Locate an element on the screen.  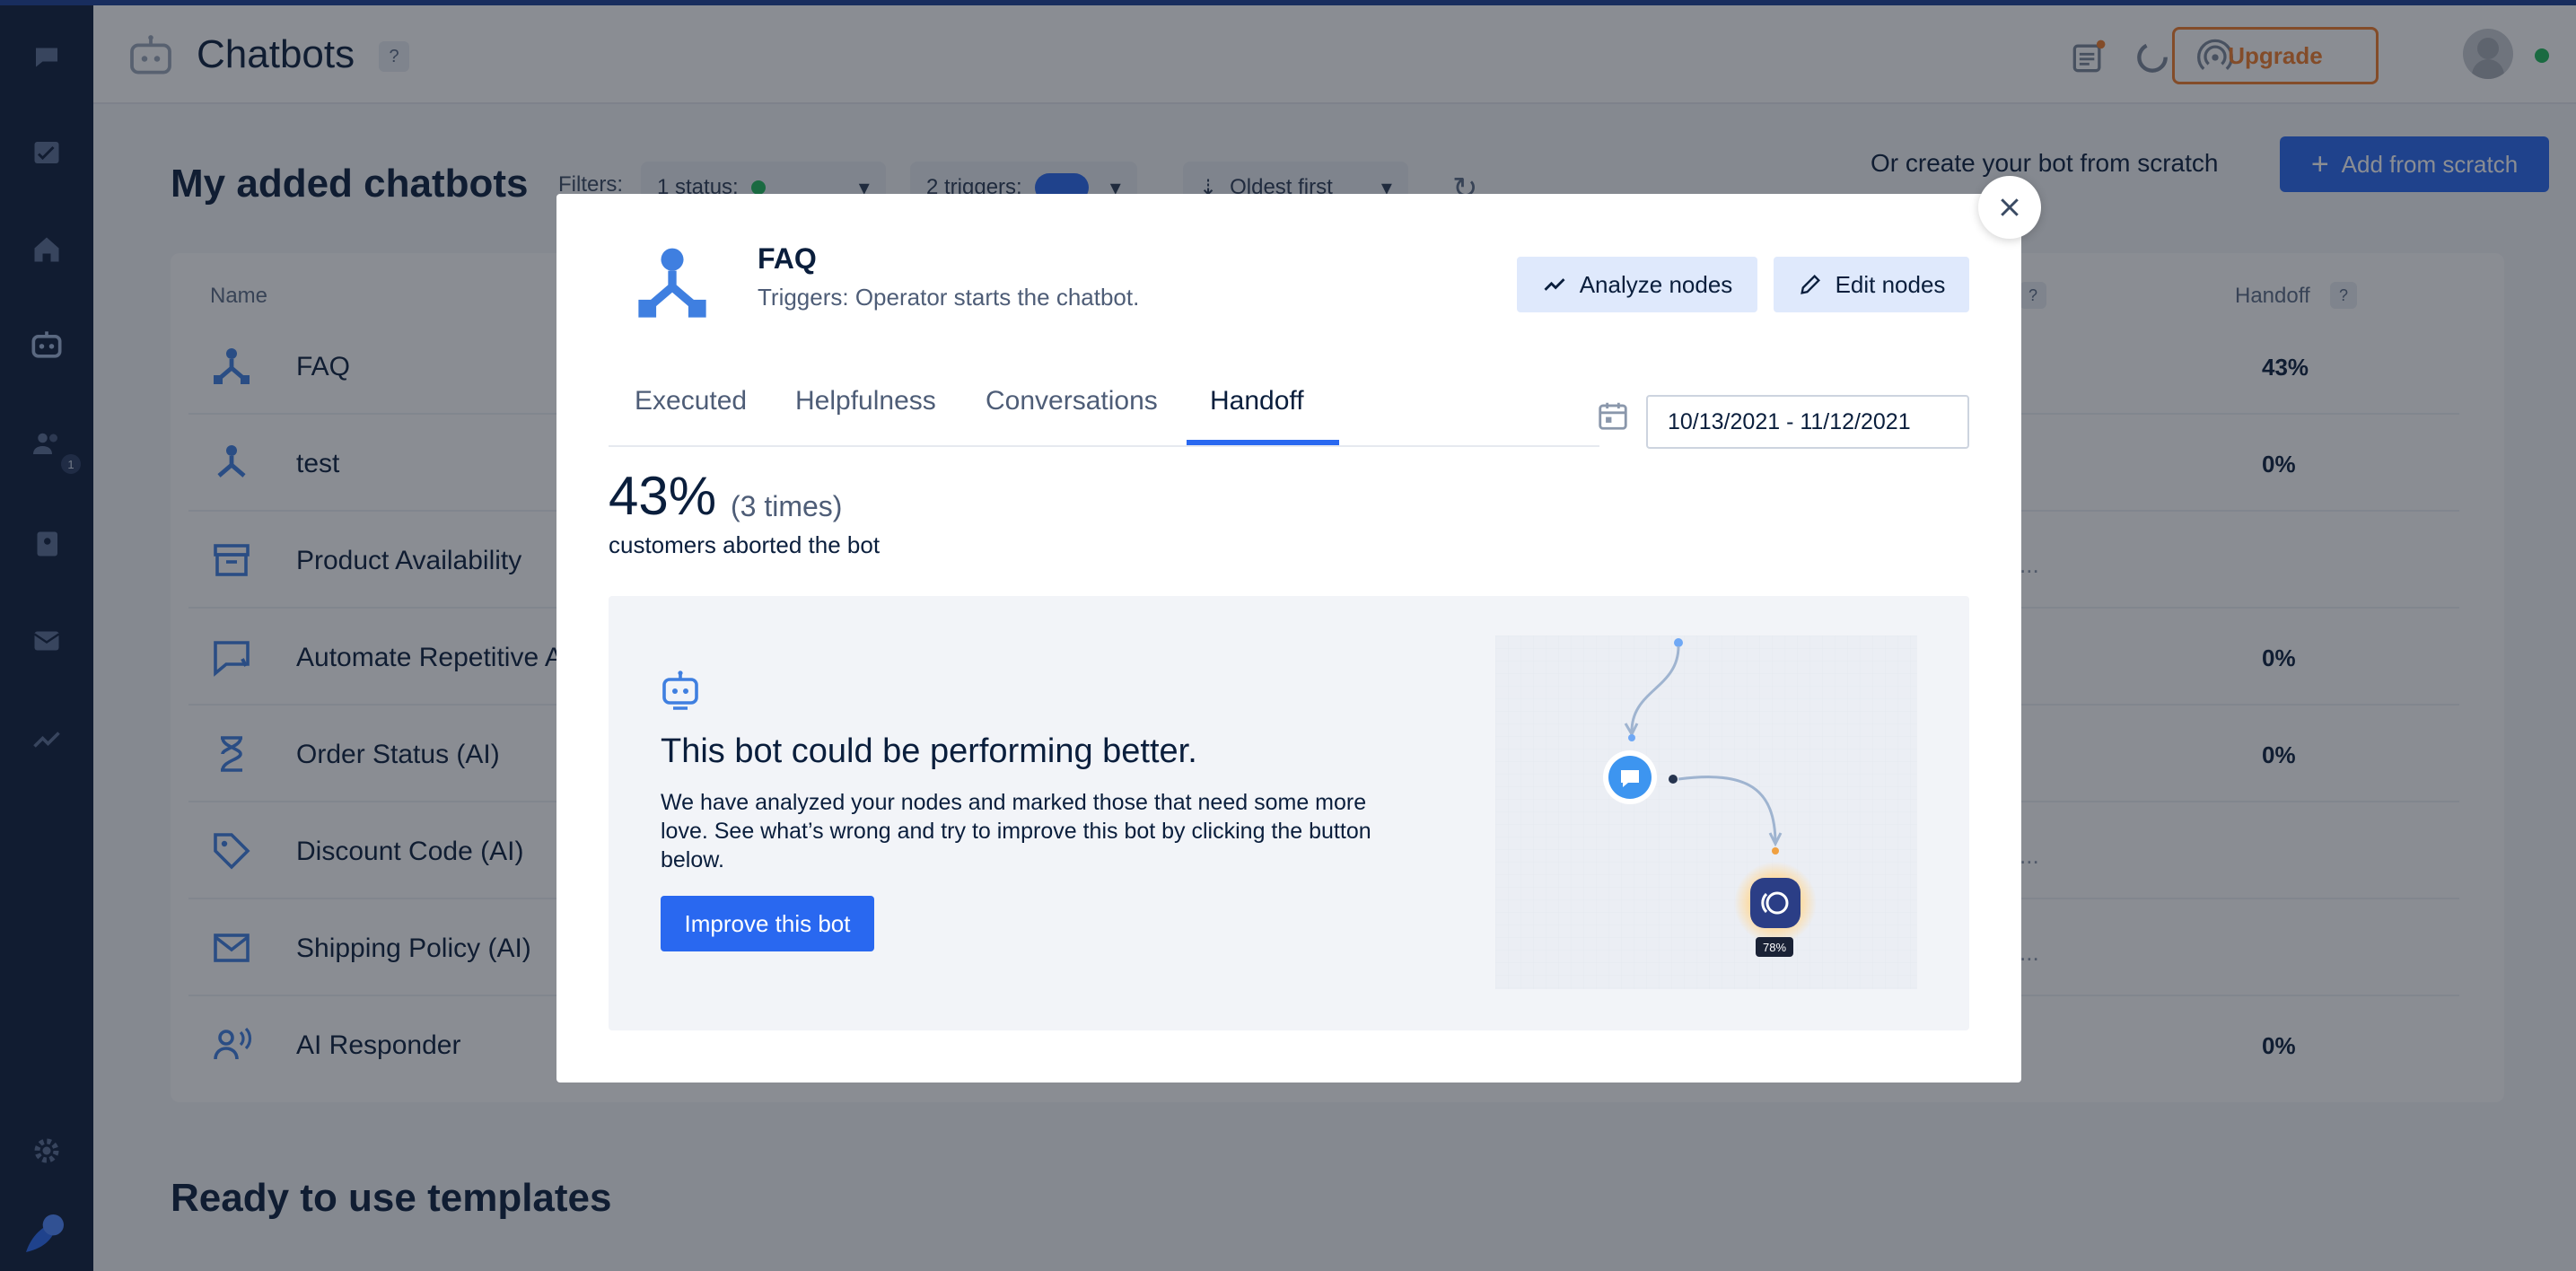
tab-conversations: Conversations is located at coordinates (1072, 401).